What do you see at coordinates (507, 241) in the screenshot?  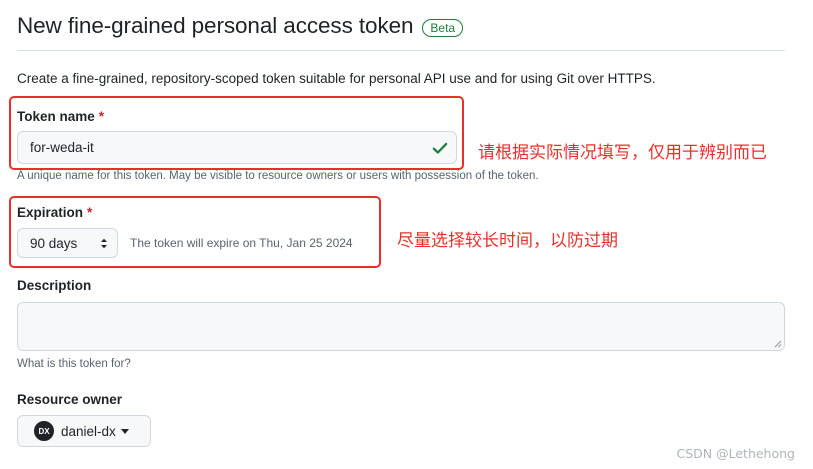 I see `annotation-expiration: 尽量选择较长时间，以防过期` at bounding box center [507, 241].